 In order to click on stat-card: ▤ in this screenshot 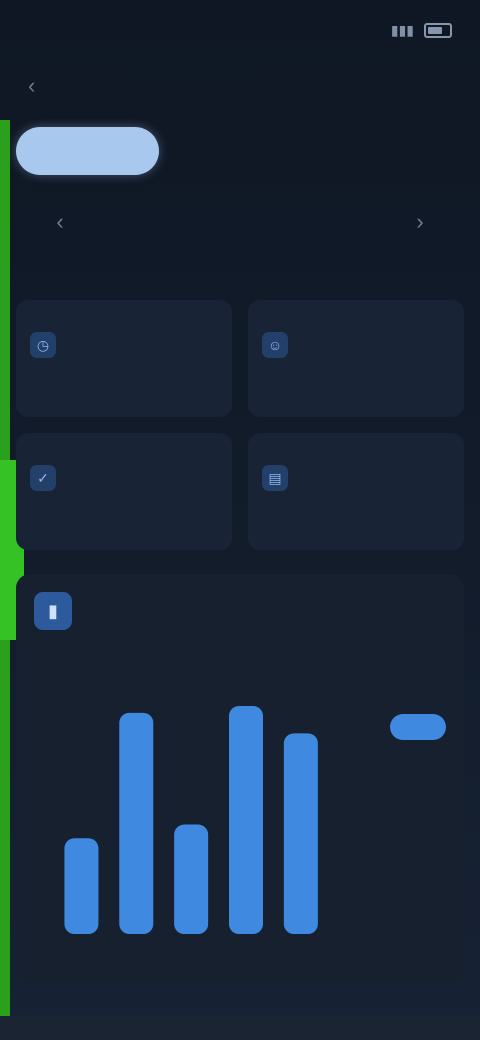, I will do `click(356, 491)`.